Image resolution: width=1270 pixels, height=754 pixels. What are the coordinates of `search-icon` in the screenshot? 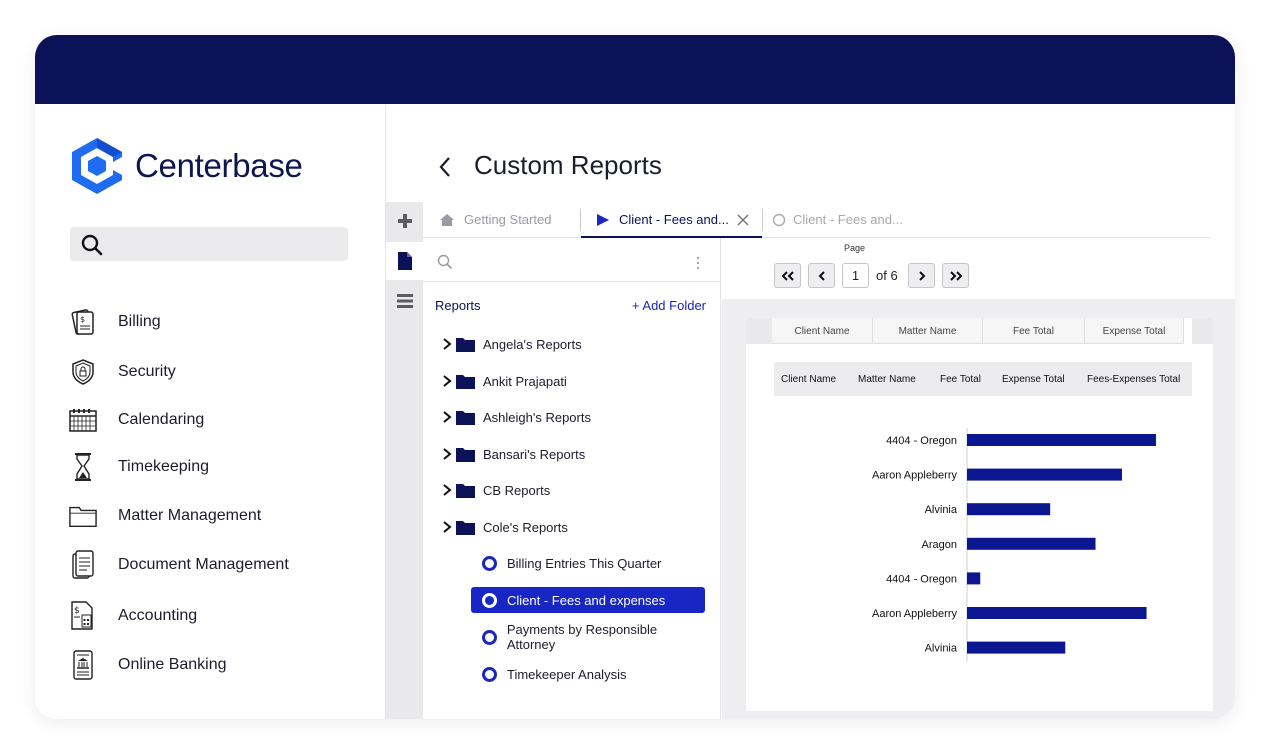 It's located at (445, 262).